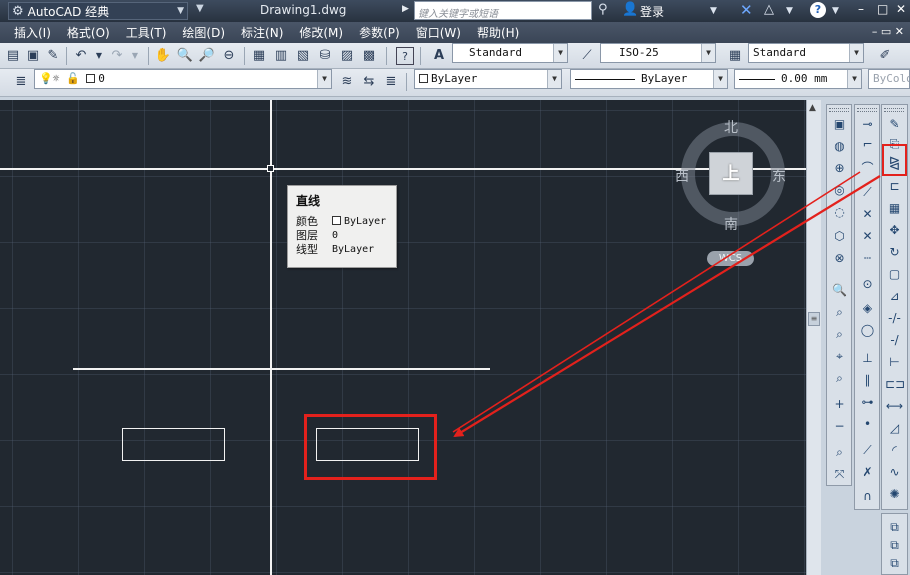 This screenshot has height=575, width=910. What do you see at coordinates (867, 402) in the screenshot?
I see `insert-icon: ⊶` at bounding box center [867, 402].